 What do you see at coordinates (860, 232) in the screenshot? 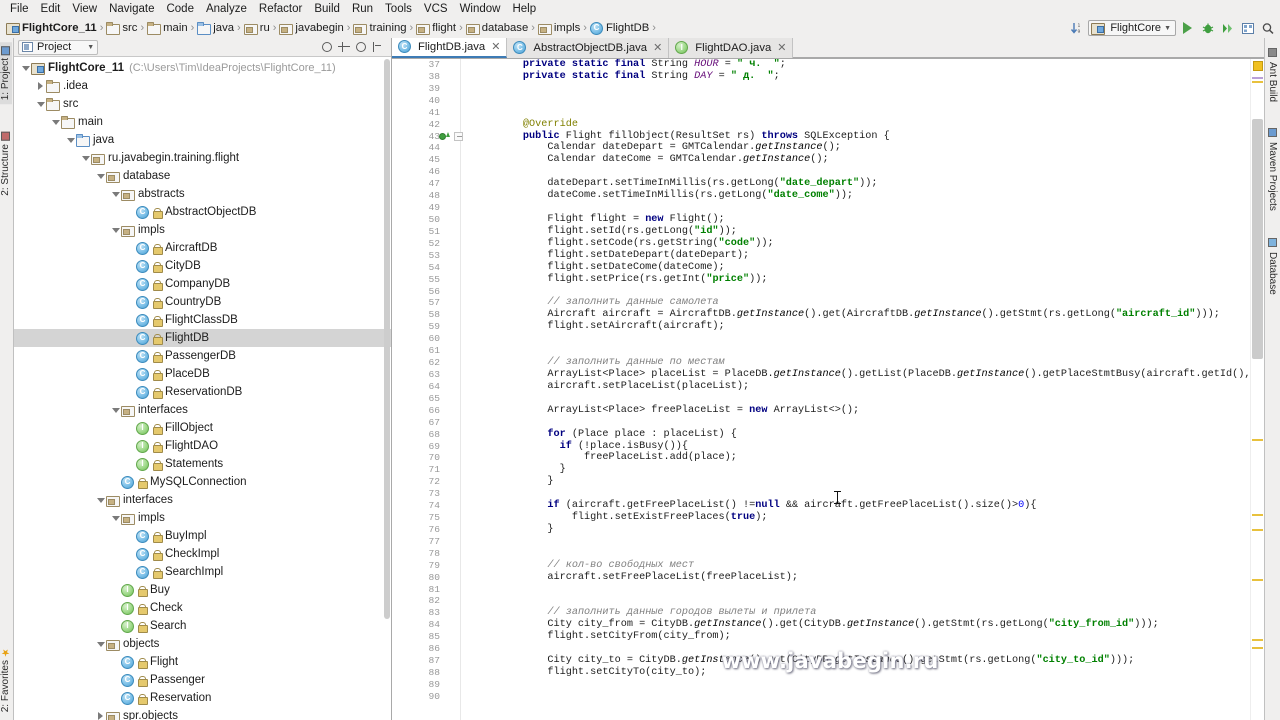
I see `code-line: flight.setId(rs.getLong("id"));` at bounding box center [860, 232].